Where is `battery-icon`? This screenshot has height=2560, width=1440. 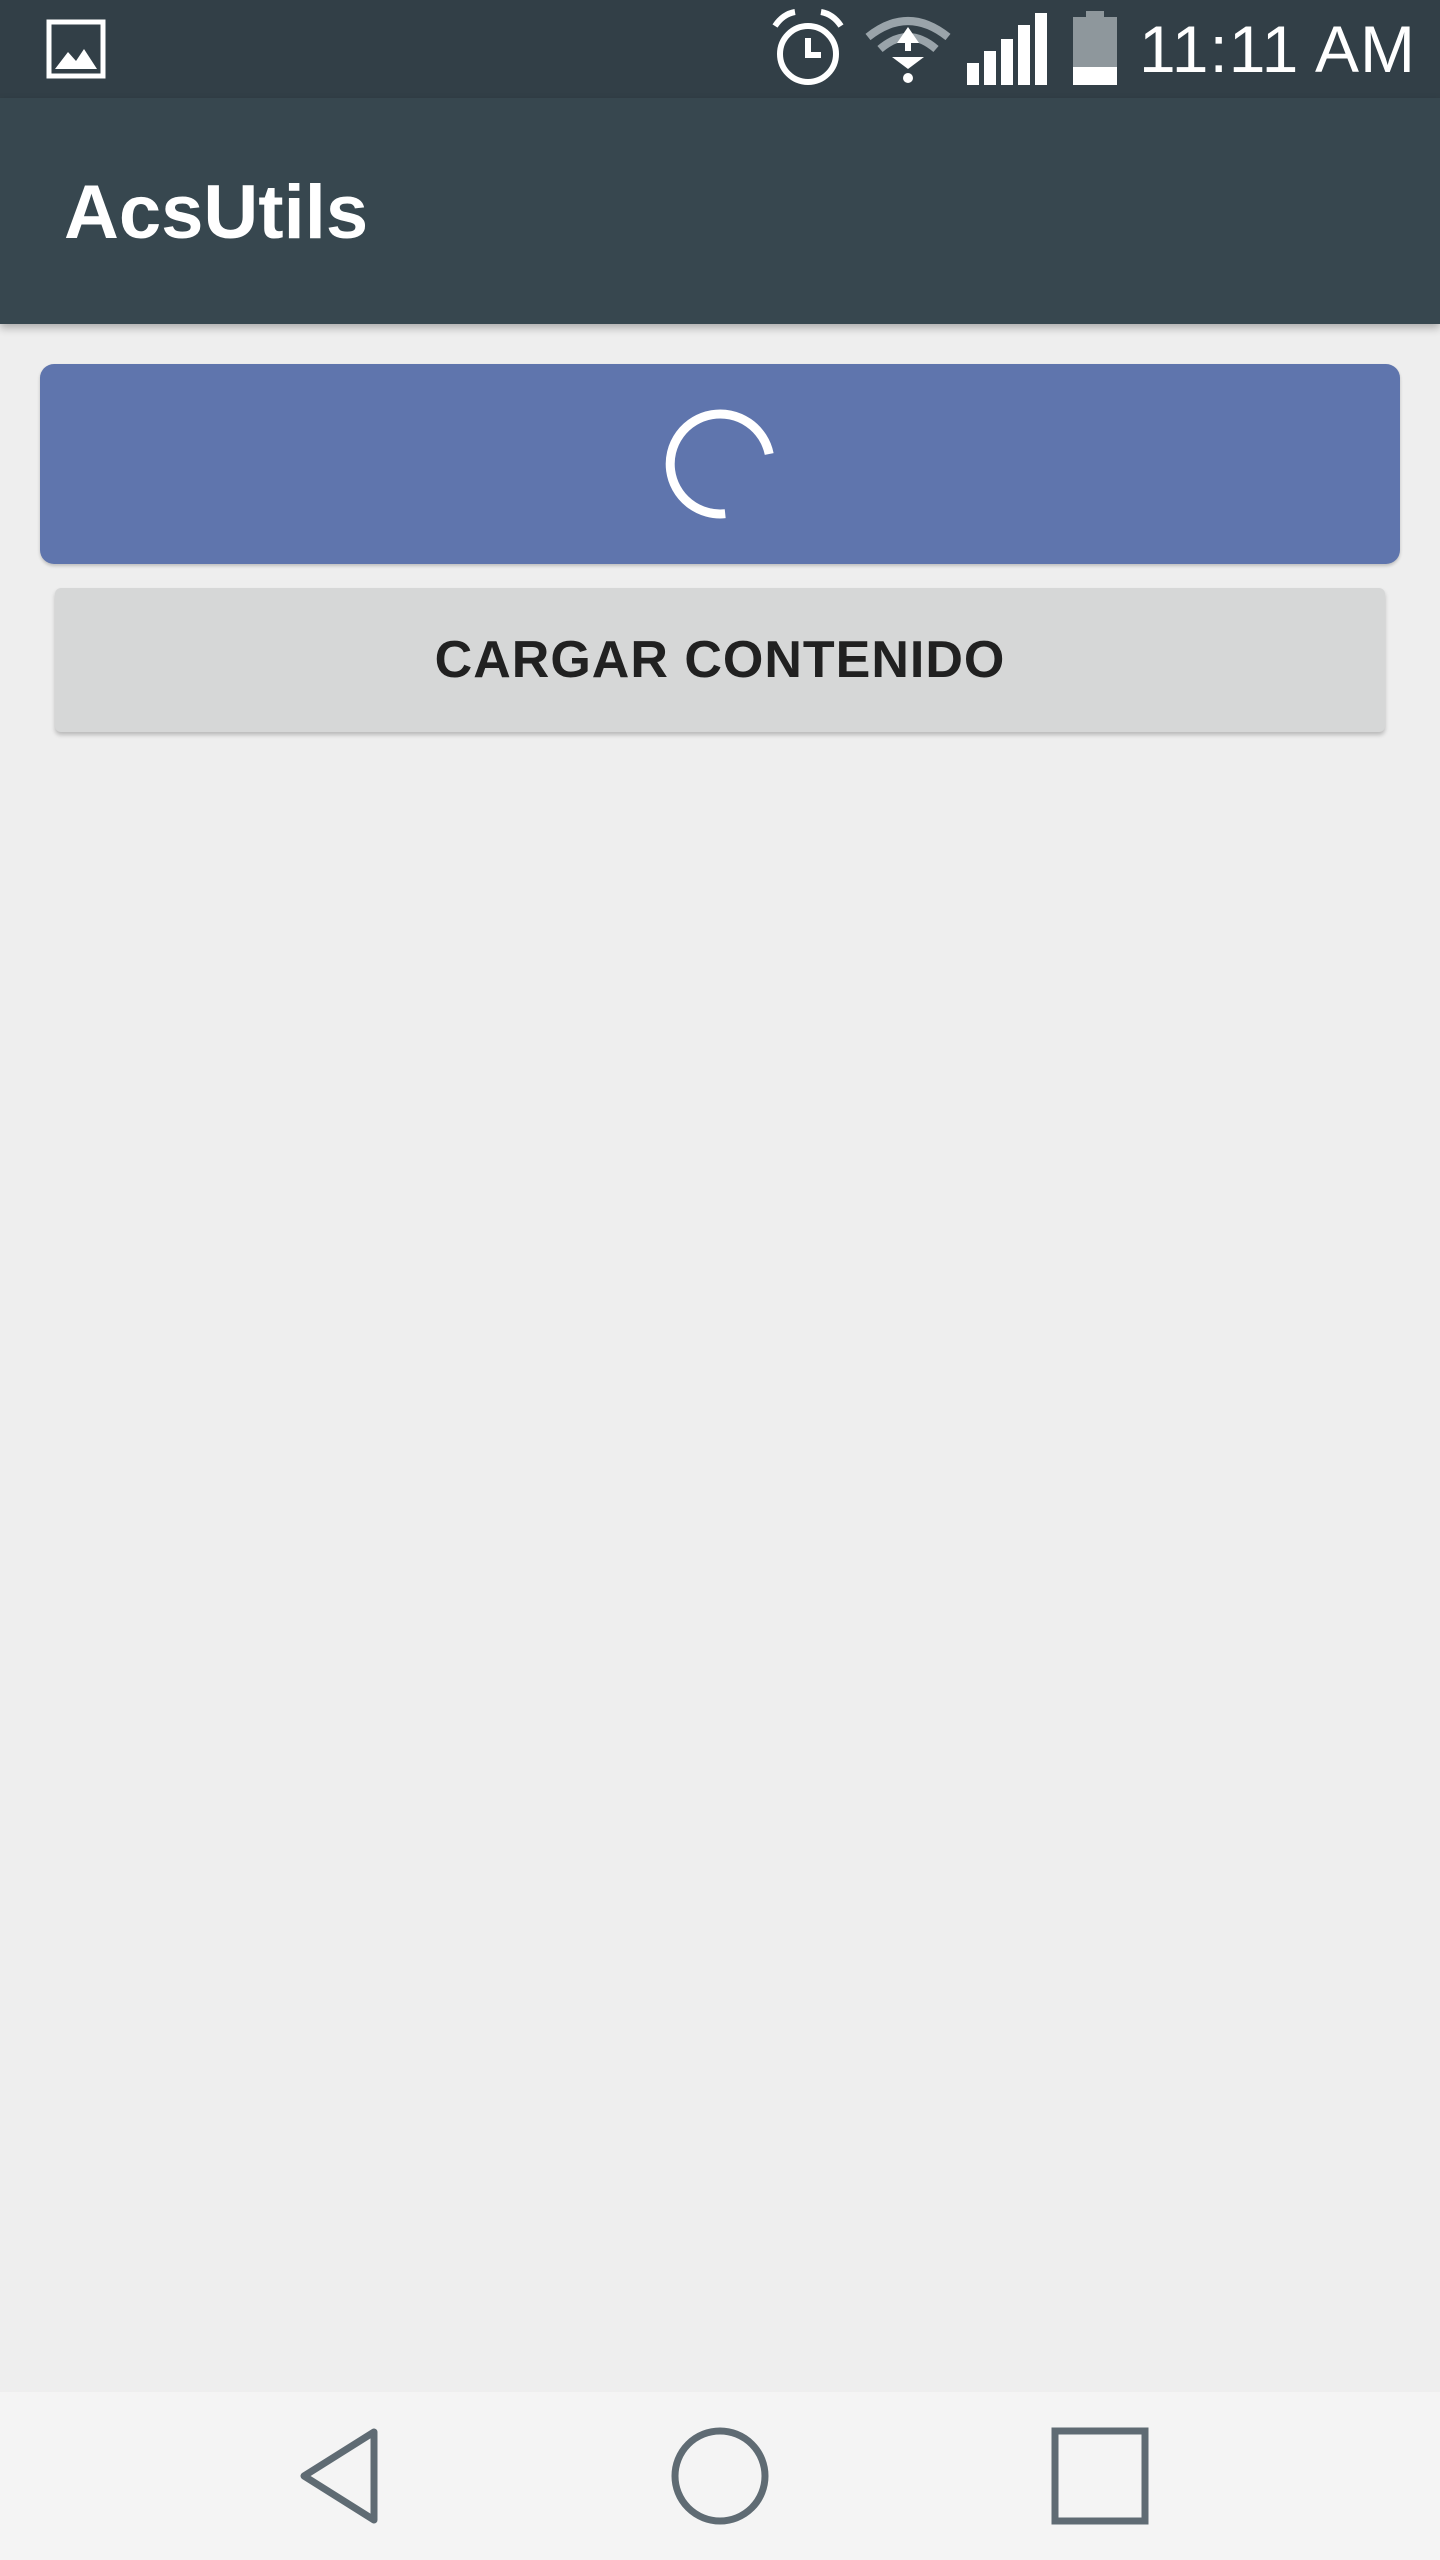 battery-icon is located at coordinates (1095, 49).